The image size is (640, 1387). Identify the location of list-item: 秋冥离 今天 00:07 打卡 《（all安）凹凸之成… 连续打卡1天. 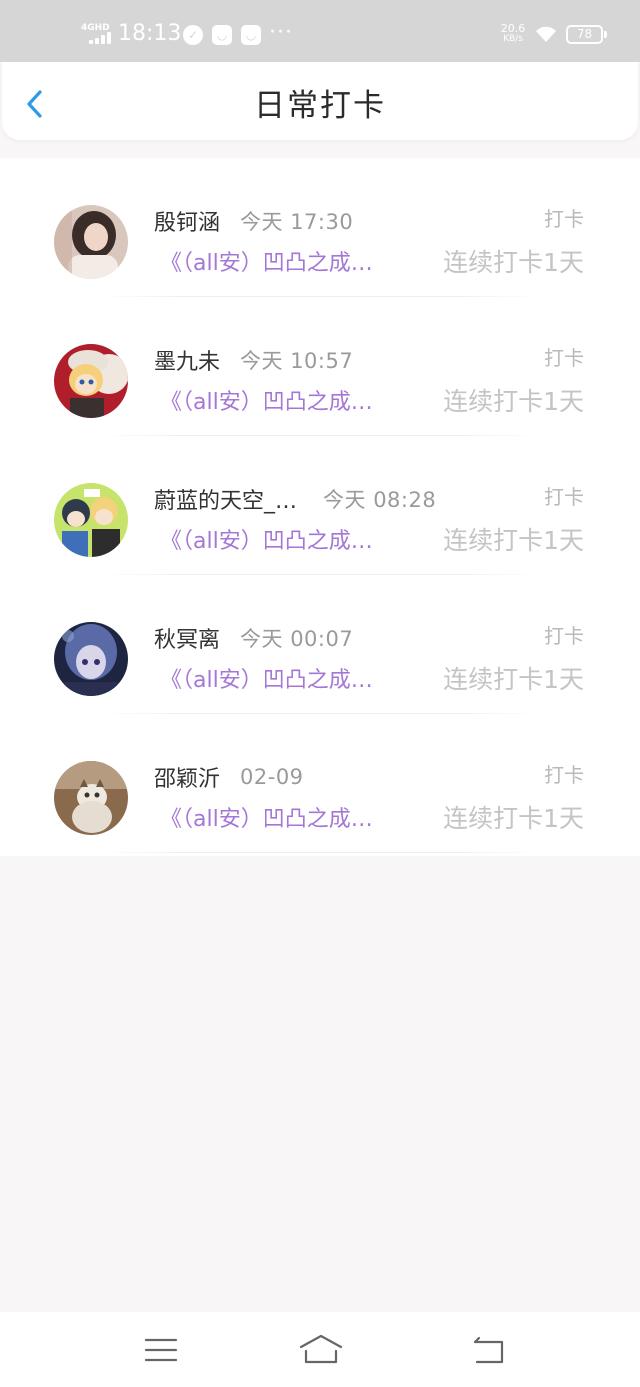
(320, 644).